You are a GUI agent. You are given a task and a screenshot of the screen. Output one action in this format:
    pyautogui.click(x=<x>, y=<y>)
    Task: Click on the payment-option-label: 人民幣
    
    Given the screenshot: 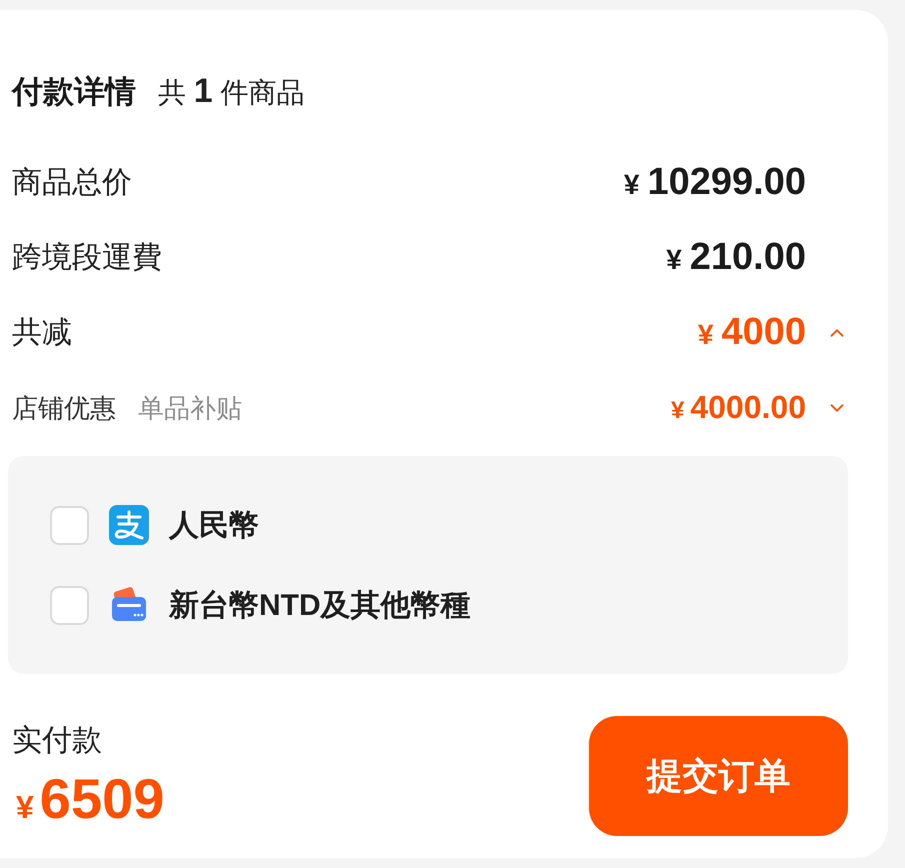 What is the action you would take?
    pyautogui.click(x=214, y=525)
    